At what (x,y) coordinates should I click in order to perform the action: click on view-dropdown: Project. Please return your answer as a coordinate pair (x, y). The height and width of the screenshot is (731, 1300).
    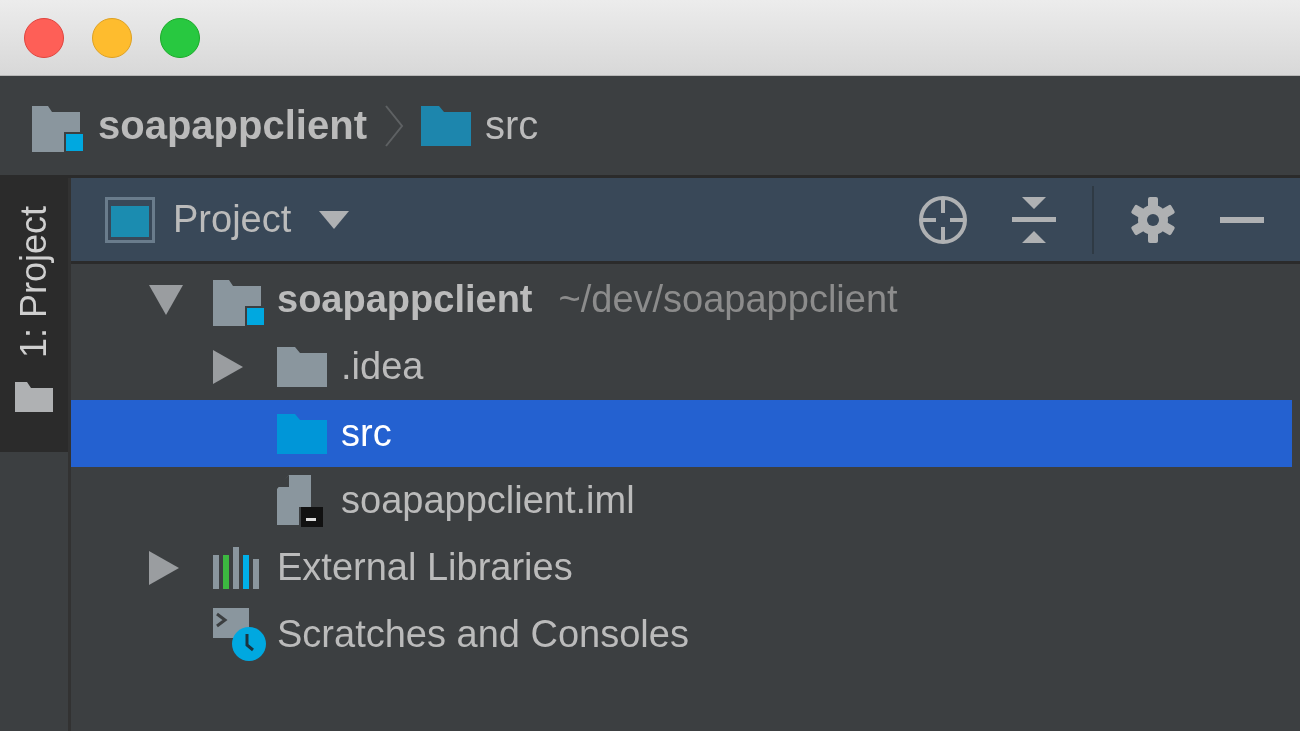
    Looking at the image, I should click on (227, 219).